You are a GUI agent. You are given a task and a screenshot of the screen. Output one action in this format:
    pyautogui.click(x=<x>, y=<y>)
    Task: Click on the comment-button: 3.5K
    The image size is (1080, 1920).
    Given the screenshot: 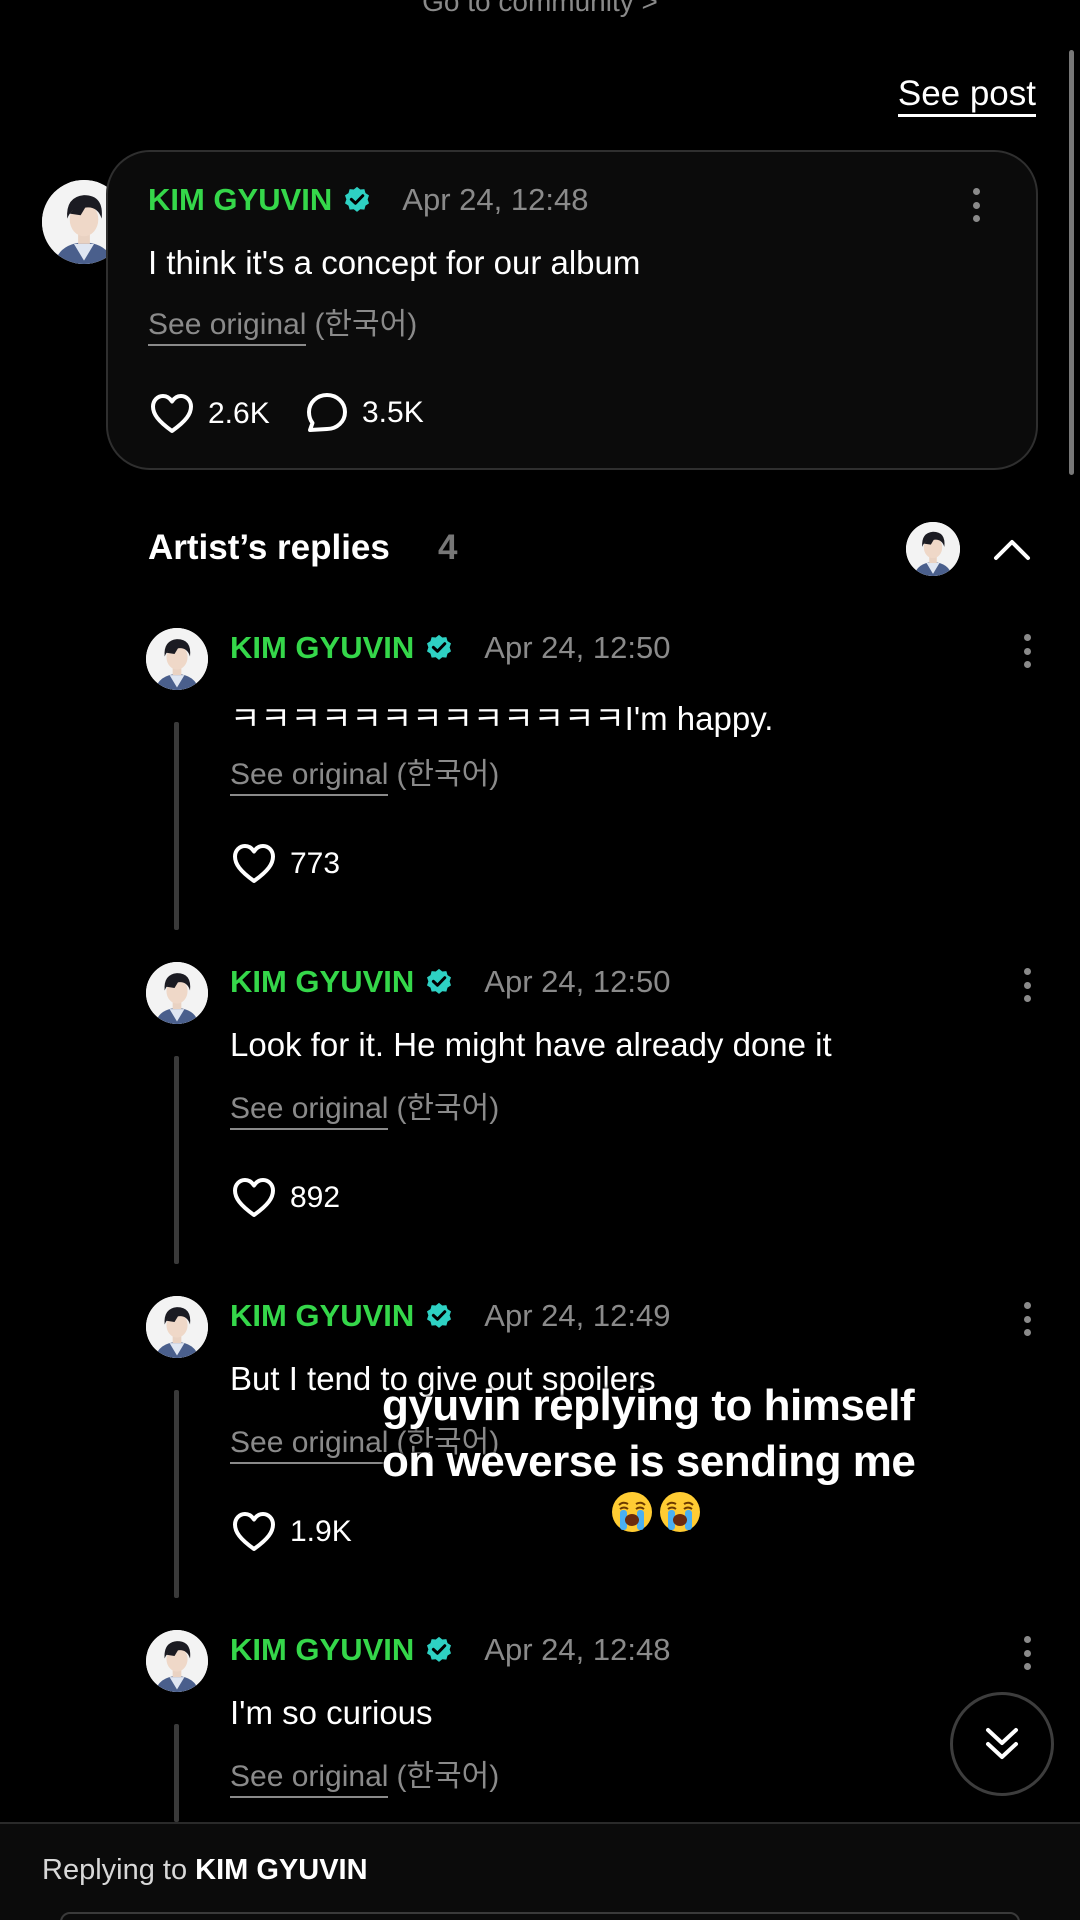 What is the action you would take?
    pyautogui.click(x=364, y=413)
    